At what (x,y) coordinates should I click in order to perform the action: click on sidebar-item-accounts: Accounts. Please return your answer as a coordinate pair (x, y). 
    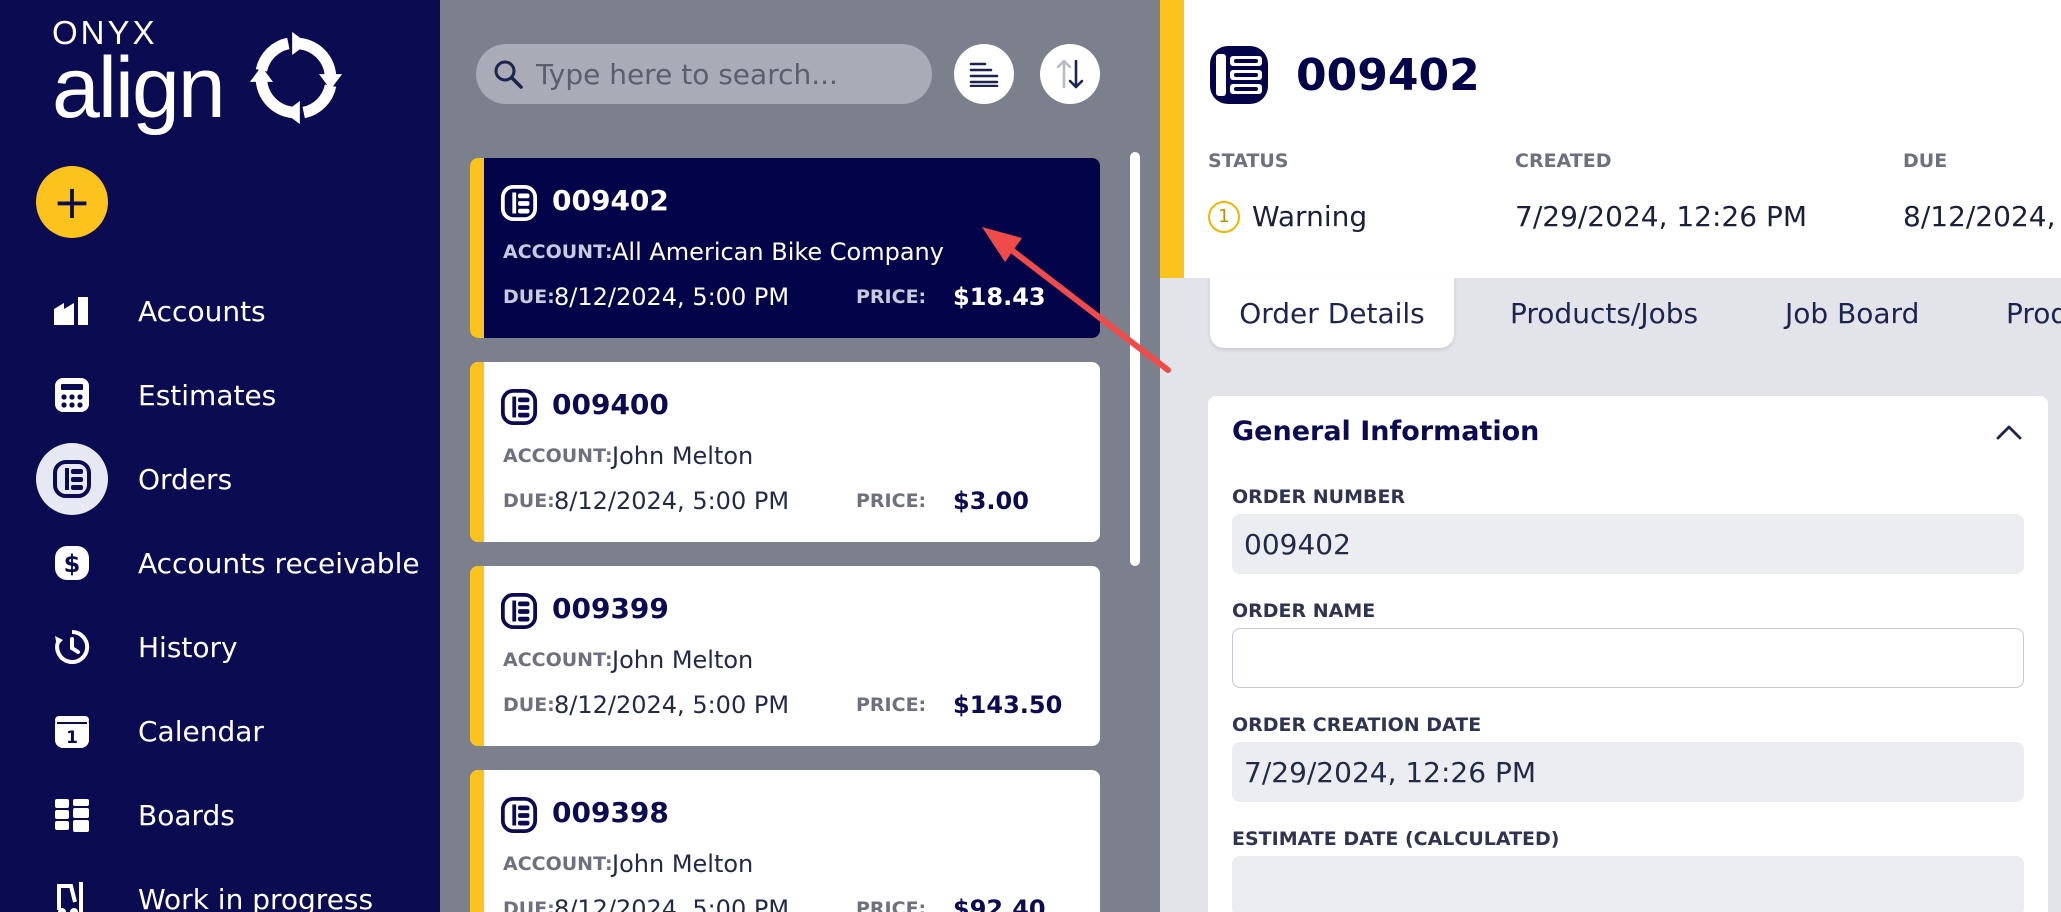
    Looking at the image, I should click on (220, 311).